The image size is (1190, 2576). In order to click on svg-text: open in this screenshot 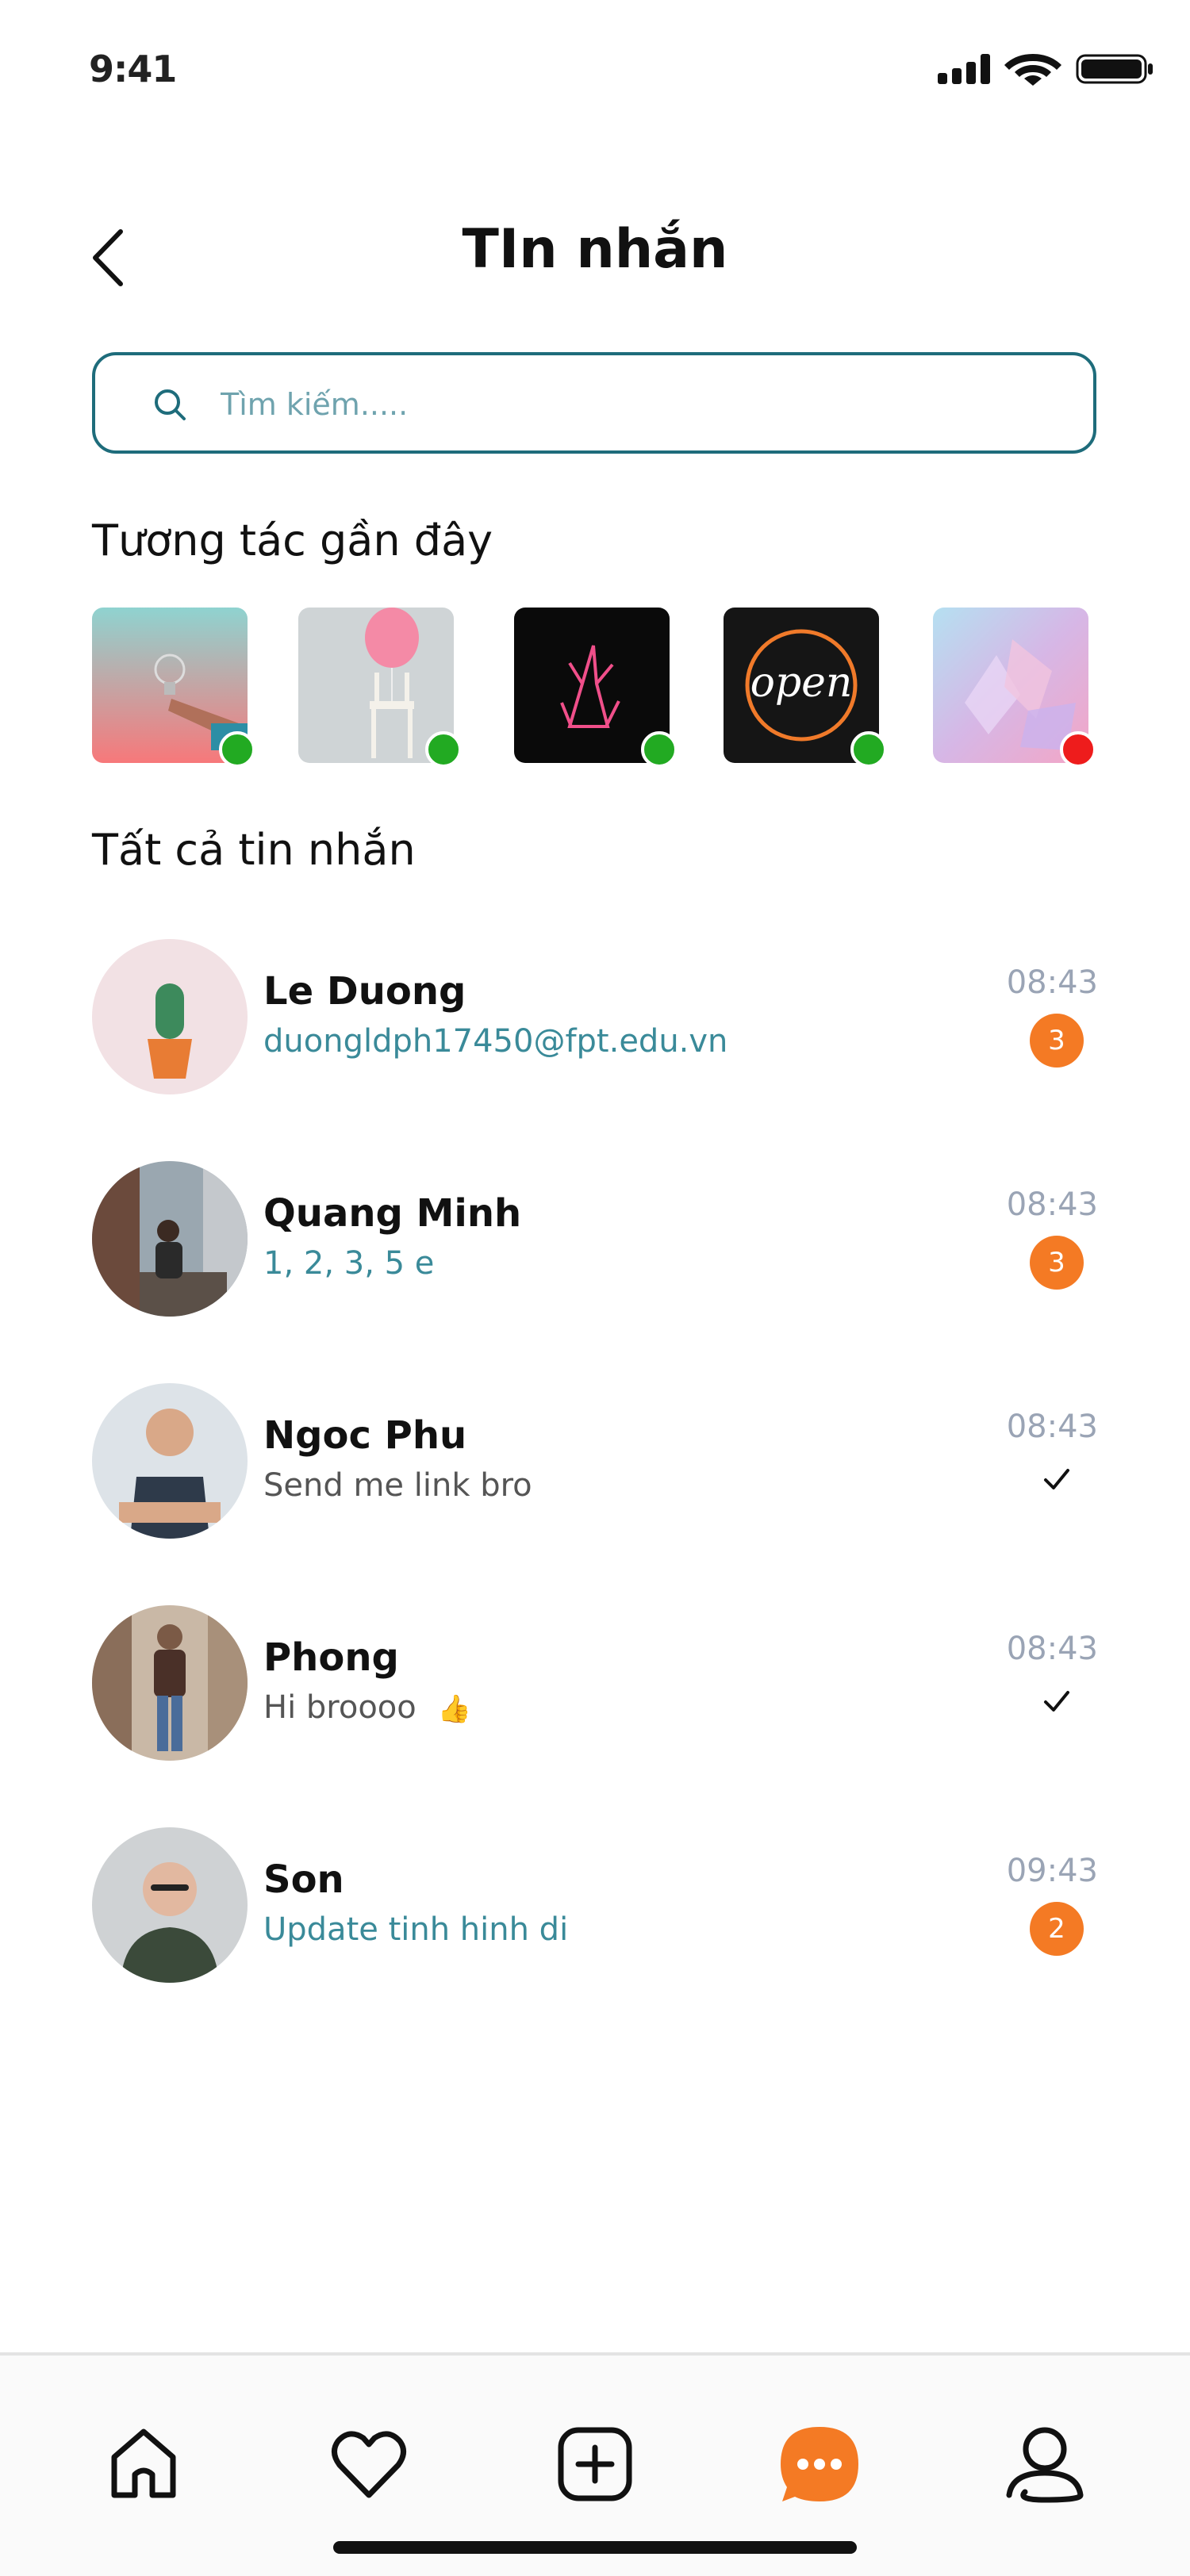, I will do `click(801, 683)`.